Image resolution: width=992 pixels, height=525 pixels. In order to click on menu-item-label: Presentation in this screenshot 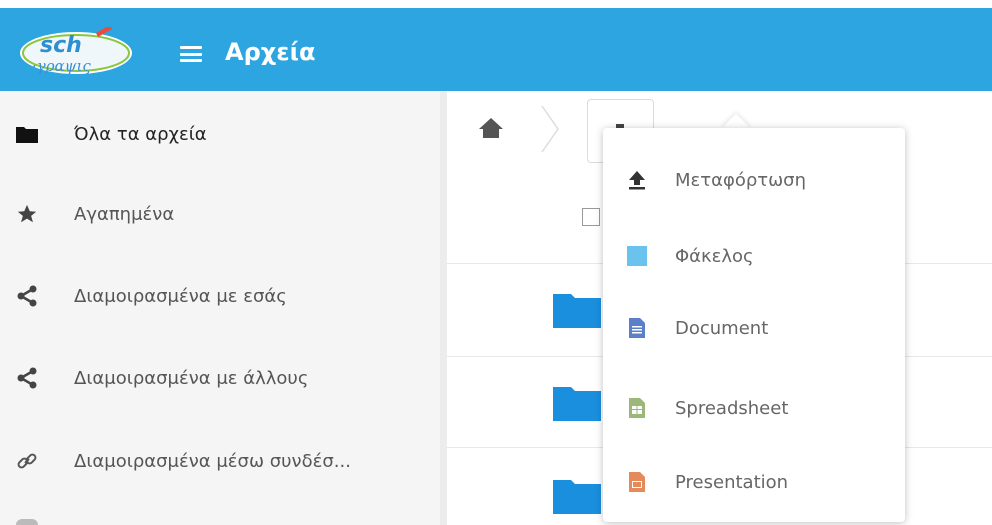, I will do `click(732, 482)`.